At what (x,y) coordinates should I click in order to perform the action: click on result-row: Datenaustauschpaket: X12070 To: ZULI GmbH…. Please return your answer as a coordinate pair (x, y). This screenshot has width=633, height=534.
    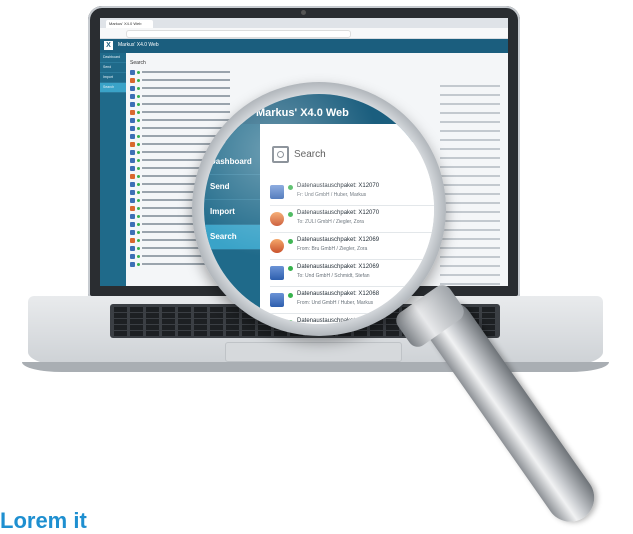
    Looking at the image, I should click on (352, 221).